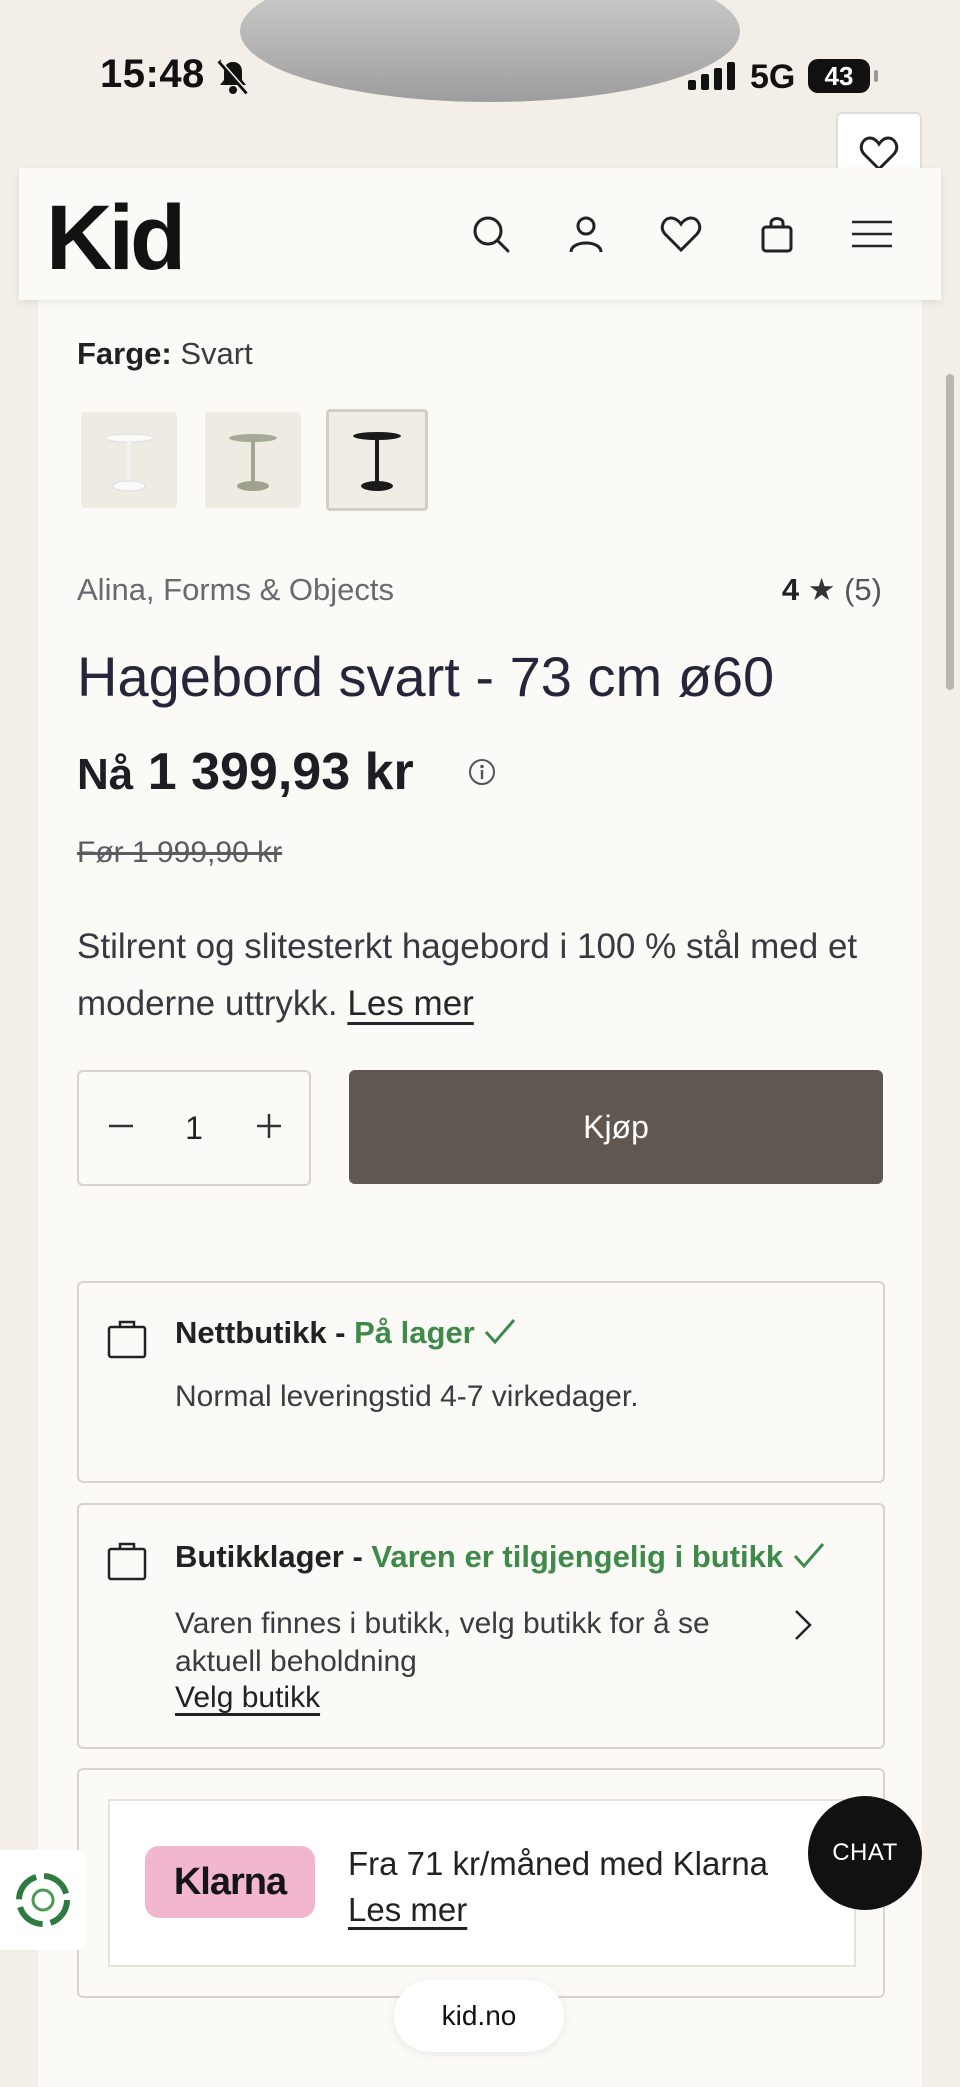 This screenshot has width=960, height=2087. What do you see at coordinates (872, 234) in the screenshot?
I see `menu-icon` at bounding box center [872, 234].